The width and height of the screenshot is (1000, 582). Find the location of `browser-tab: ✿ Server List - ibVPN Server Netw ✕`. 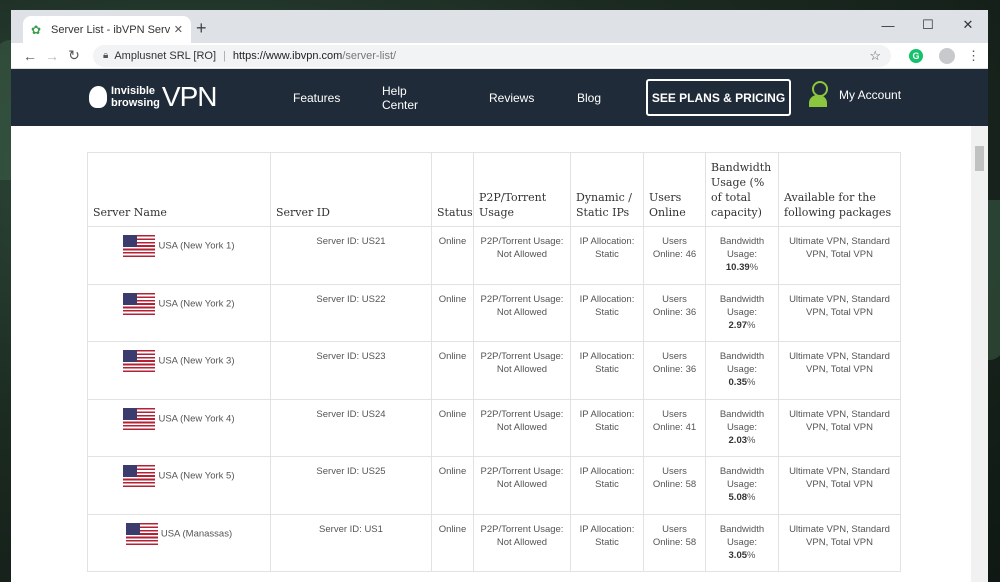

browser-tab: ✿ Server List - ibVPN Server Netw ✕ is located at coordinates (107, 29).